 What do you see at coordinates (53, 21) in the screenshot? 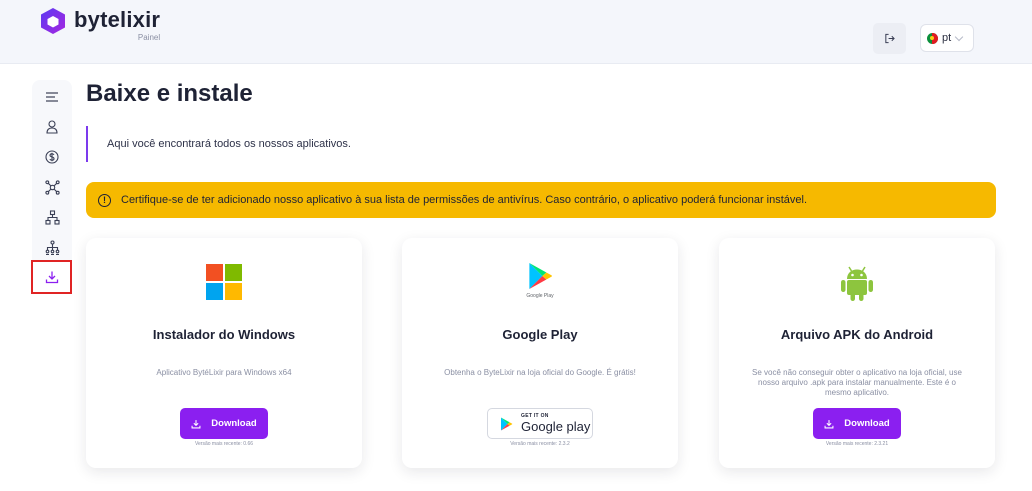
I see `logo-hexagon-icon` at bounding box center [53, 21].